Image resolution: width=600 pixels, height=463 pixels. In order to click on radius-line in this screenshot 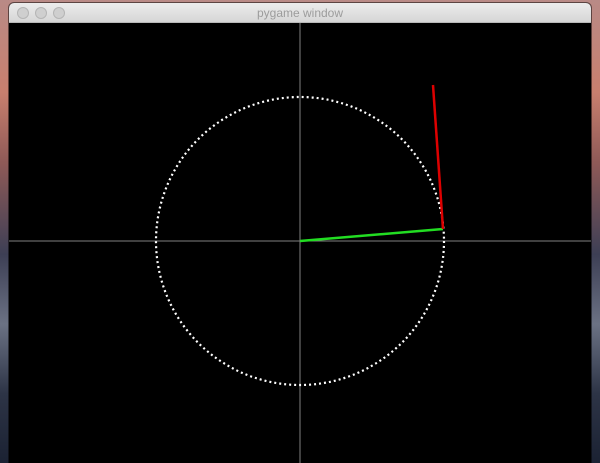, I will do `click(371, 235)`.